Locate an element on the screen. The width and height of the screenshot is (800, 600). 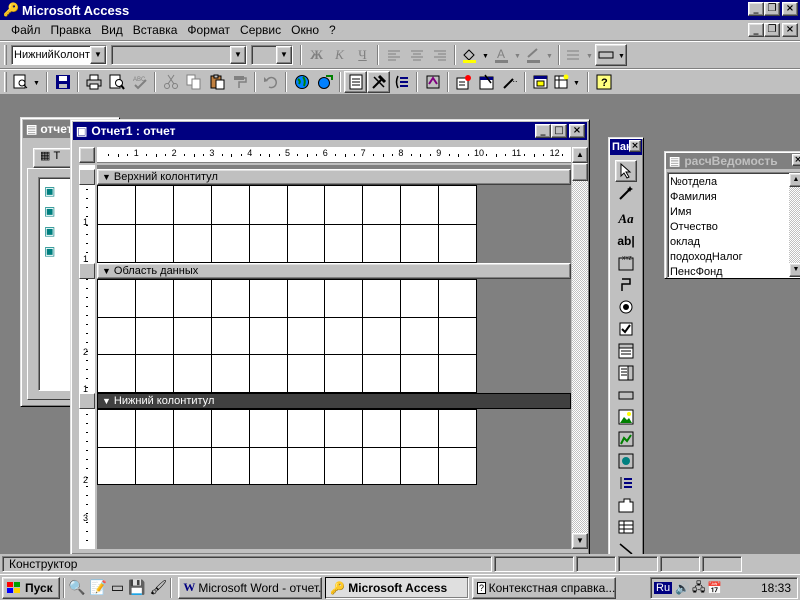
help-icon: ? is located at coordinates (603, 82).